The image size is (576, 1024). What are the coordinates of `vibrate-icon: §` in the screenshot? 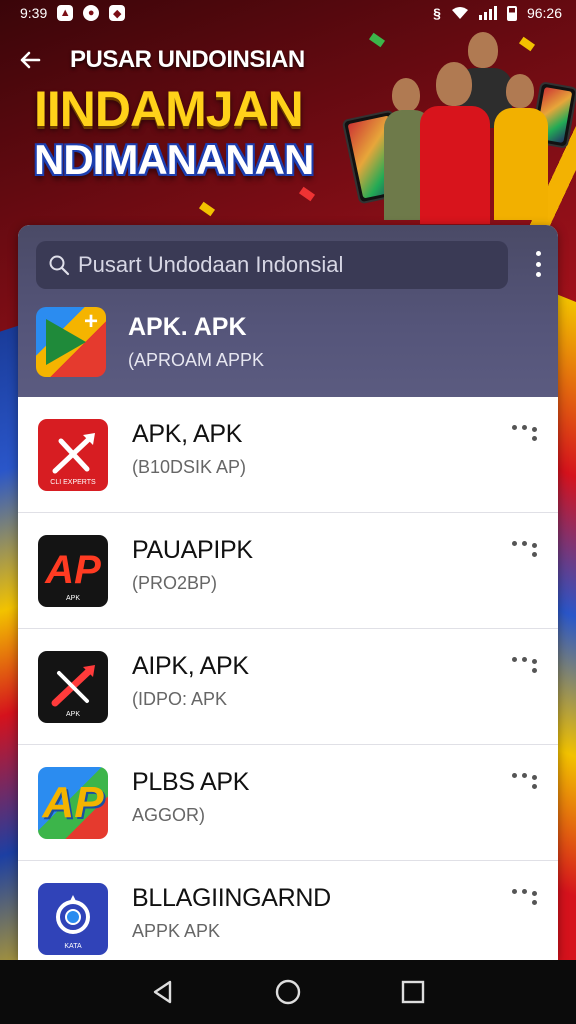 It's located at (437, 13).